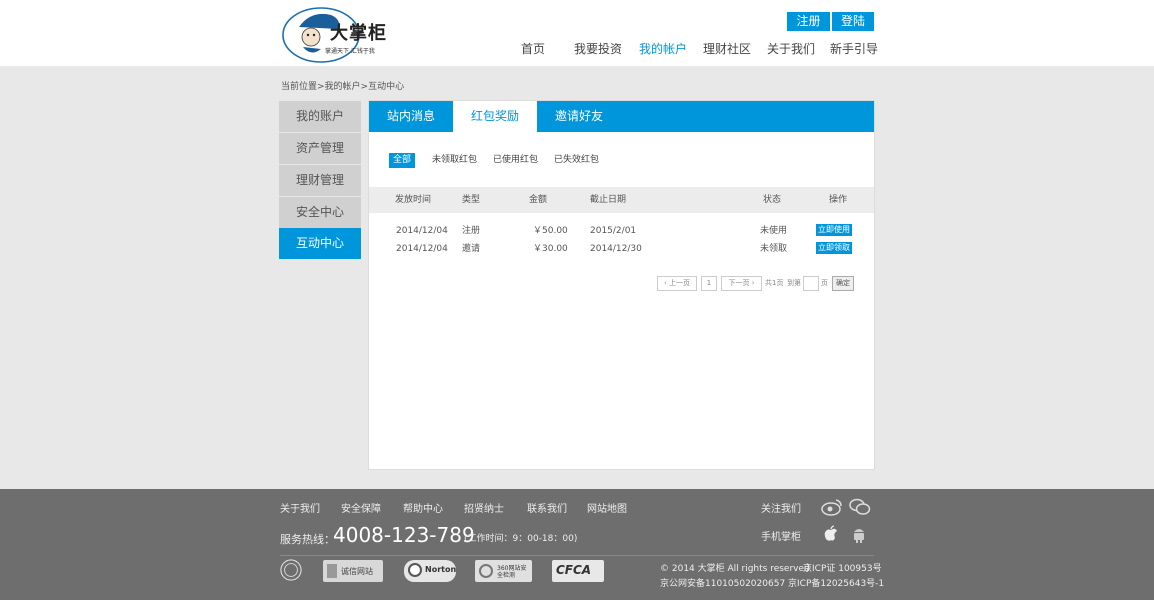  I want to click on pager-page-1: 1, so click(709, 283).